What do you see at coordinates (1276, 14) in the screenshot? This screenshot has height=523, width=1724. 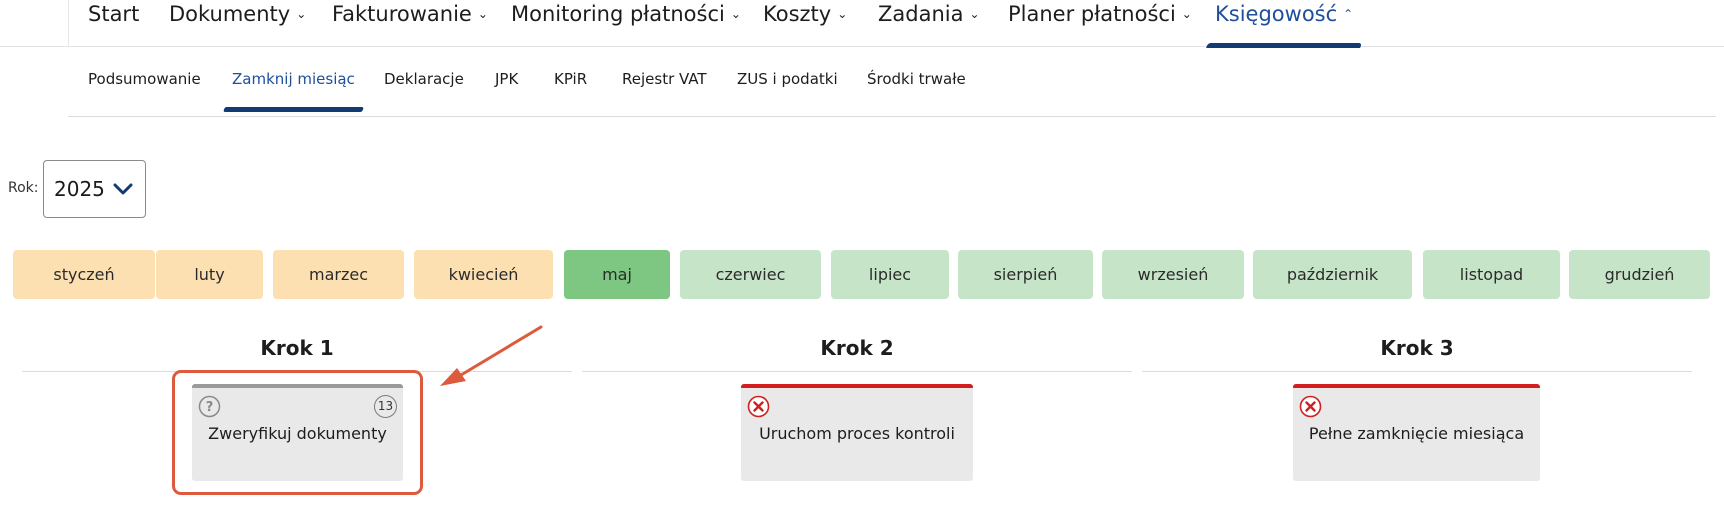 I see `nav-item-label: Księgowość` at bounding box center [1276, 14].